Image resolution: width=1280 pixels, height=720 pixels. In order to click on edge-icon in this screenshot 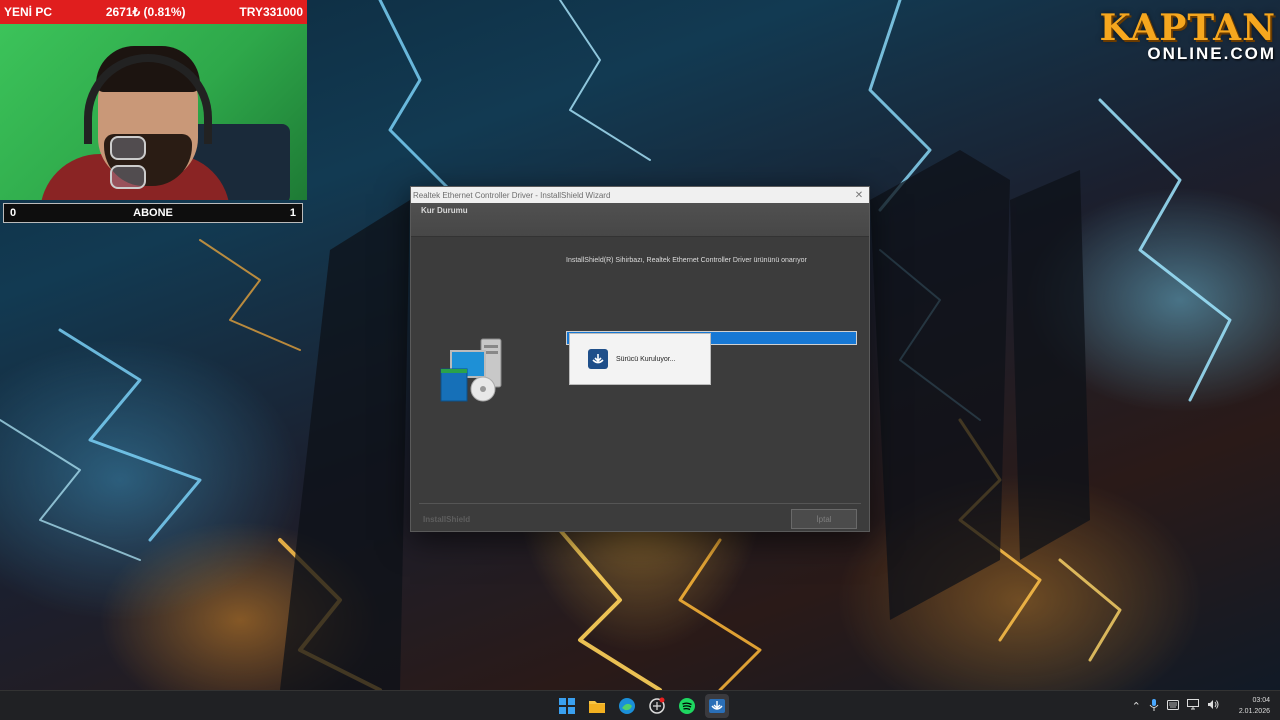, I will do `click(627, 706)`.